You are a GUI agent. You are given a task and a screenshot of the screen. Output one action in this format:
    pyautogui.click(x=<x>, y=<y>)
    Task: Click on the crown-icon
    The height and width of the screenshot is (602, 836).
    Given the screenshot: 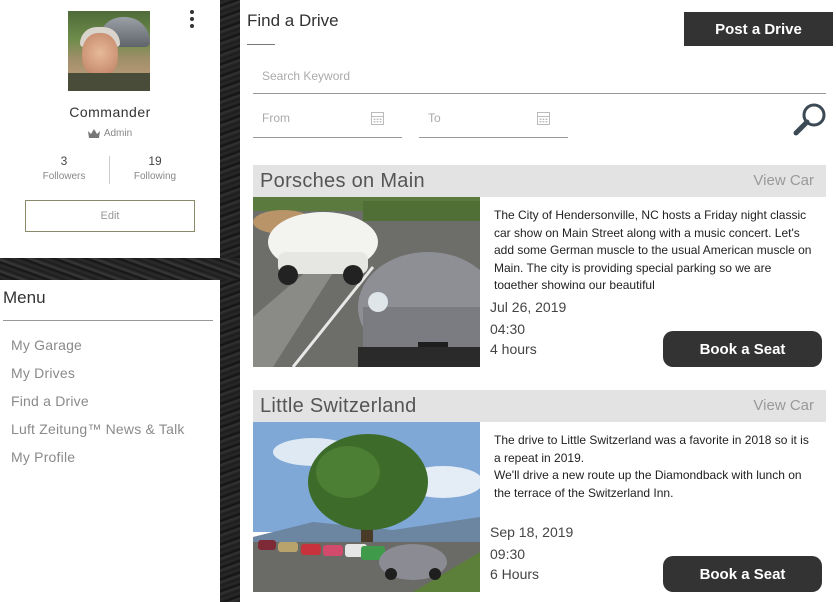 What is the action you would take?
    pyautogui.click(x=93, y=133)
    